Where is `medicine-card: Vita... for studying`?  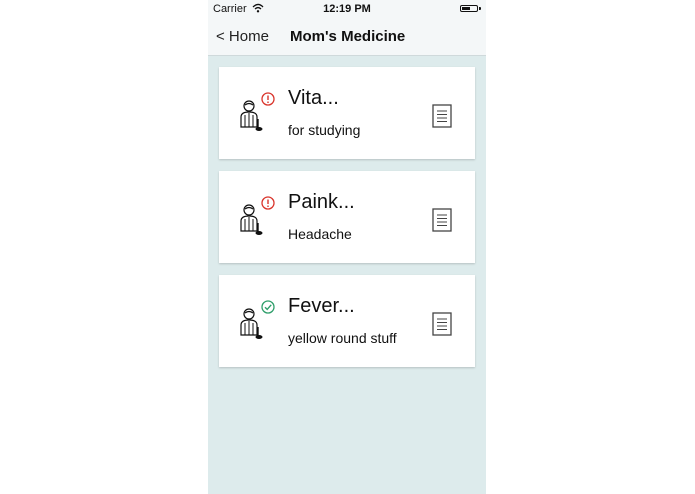
medicine-card: Vita... for studying is located at coordinates (347, 113).